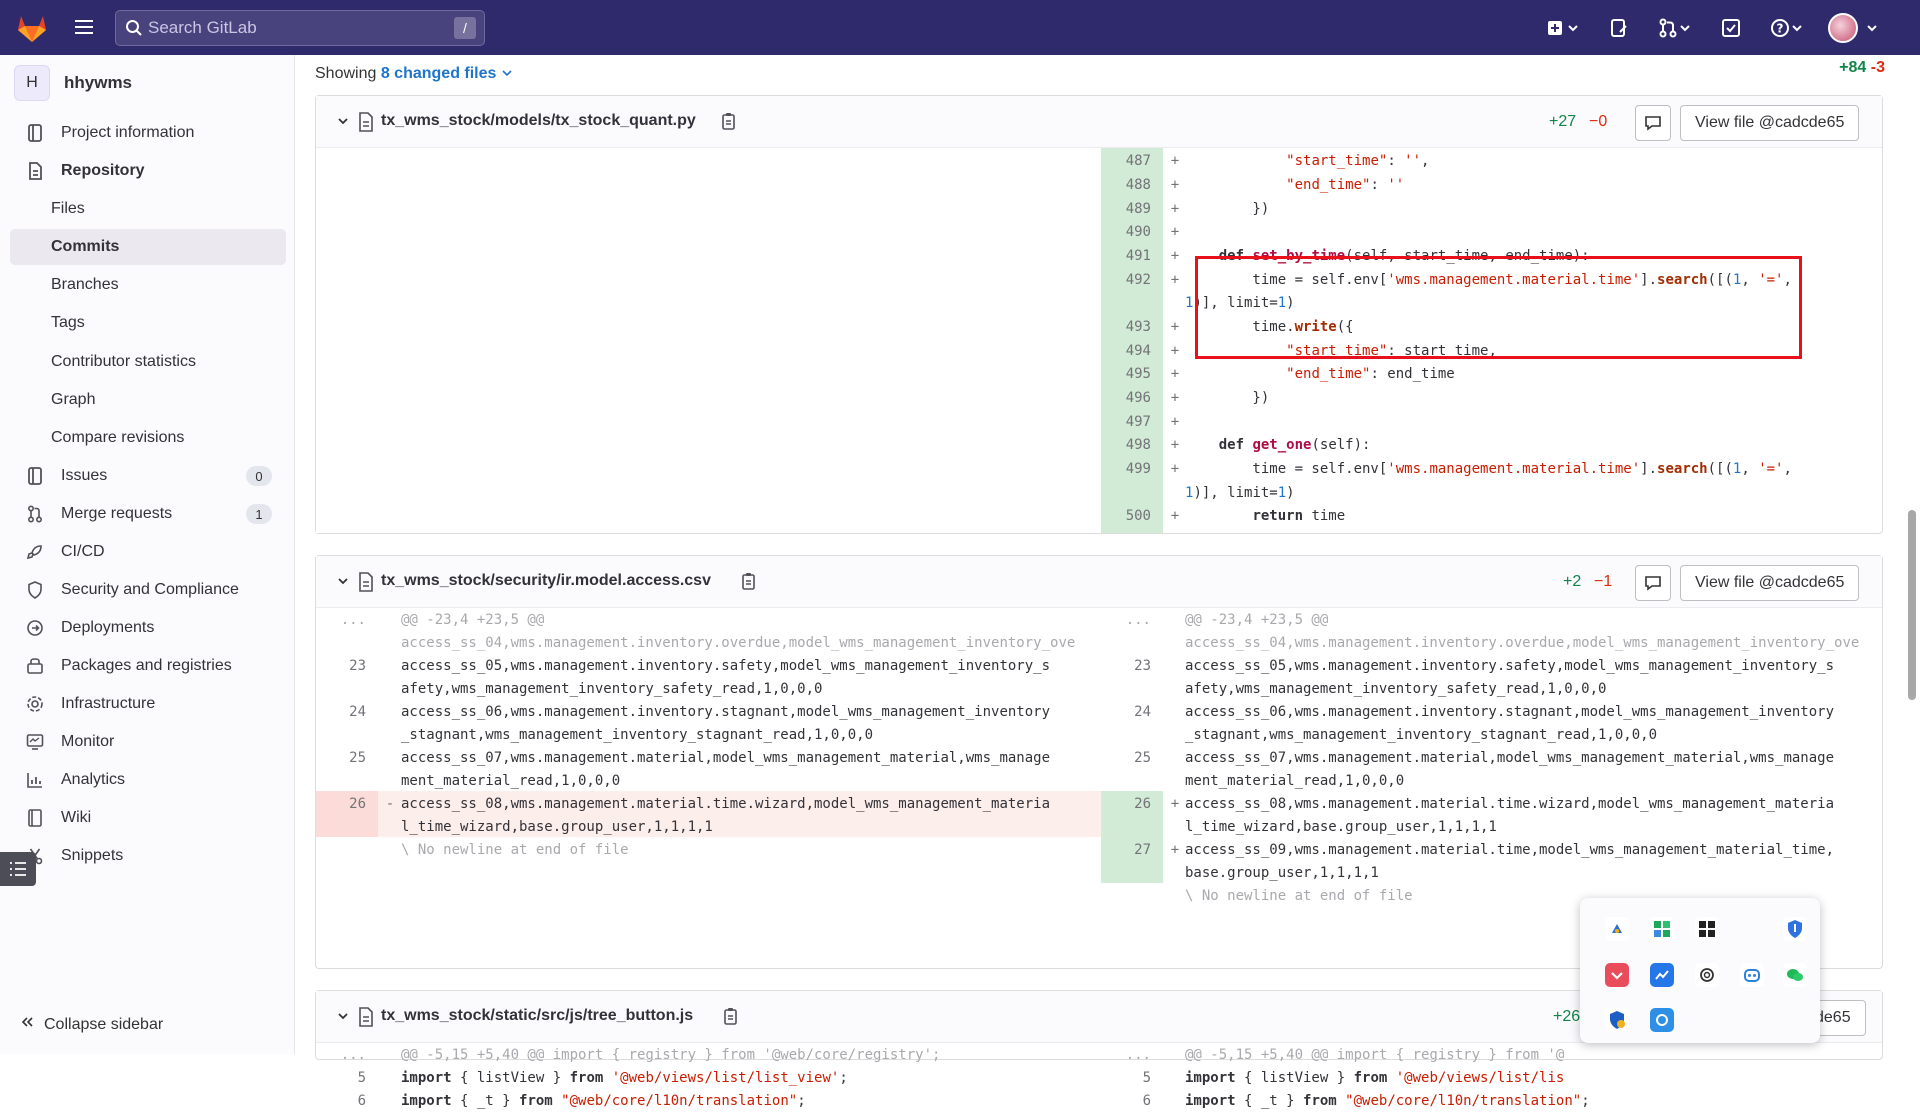 The width and height of the screenshot is (1920, 1113). Describe the element at coordinates (73, 83) in the screenshot. I see `project-header: H hhywms` at that location.